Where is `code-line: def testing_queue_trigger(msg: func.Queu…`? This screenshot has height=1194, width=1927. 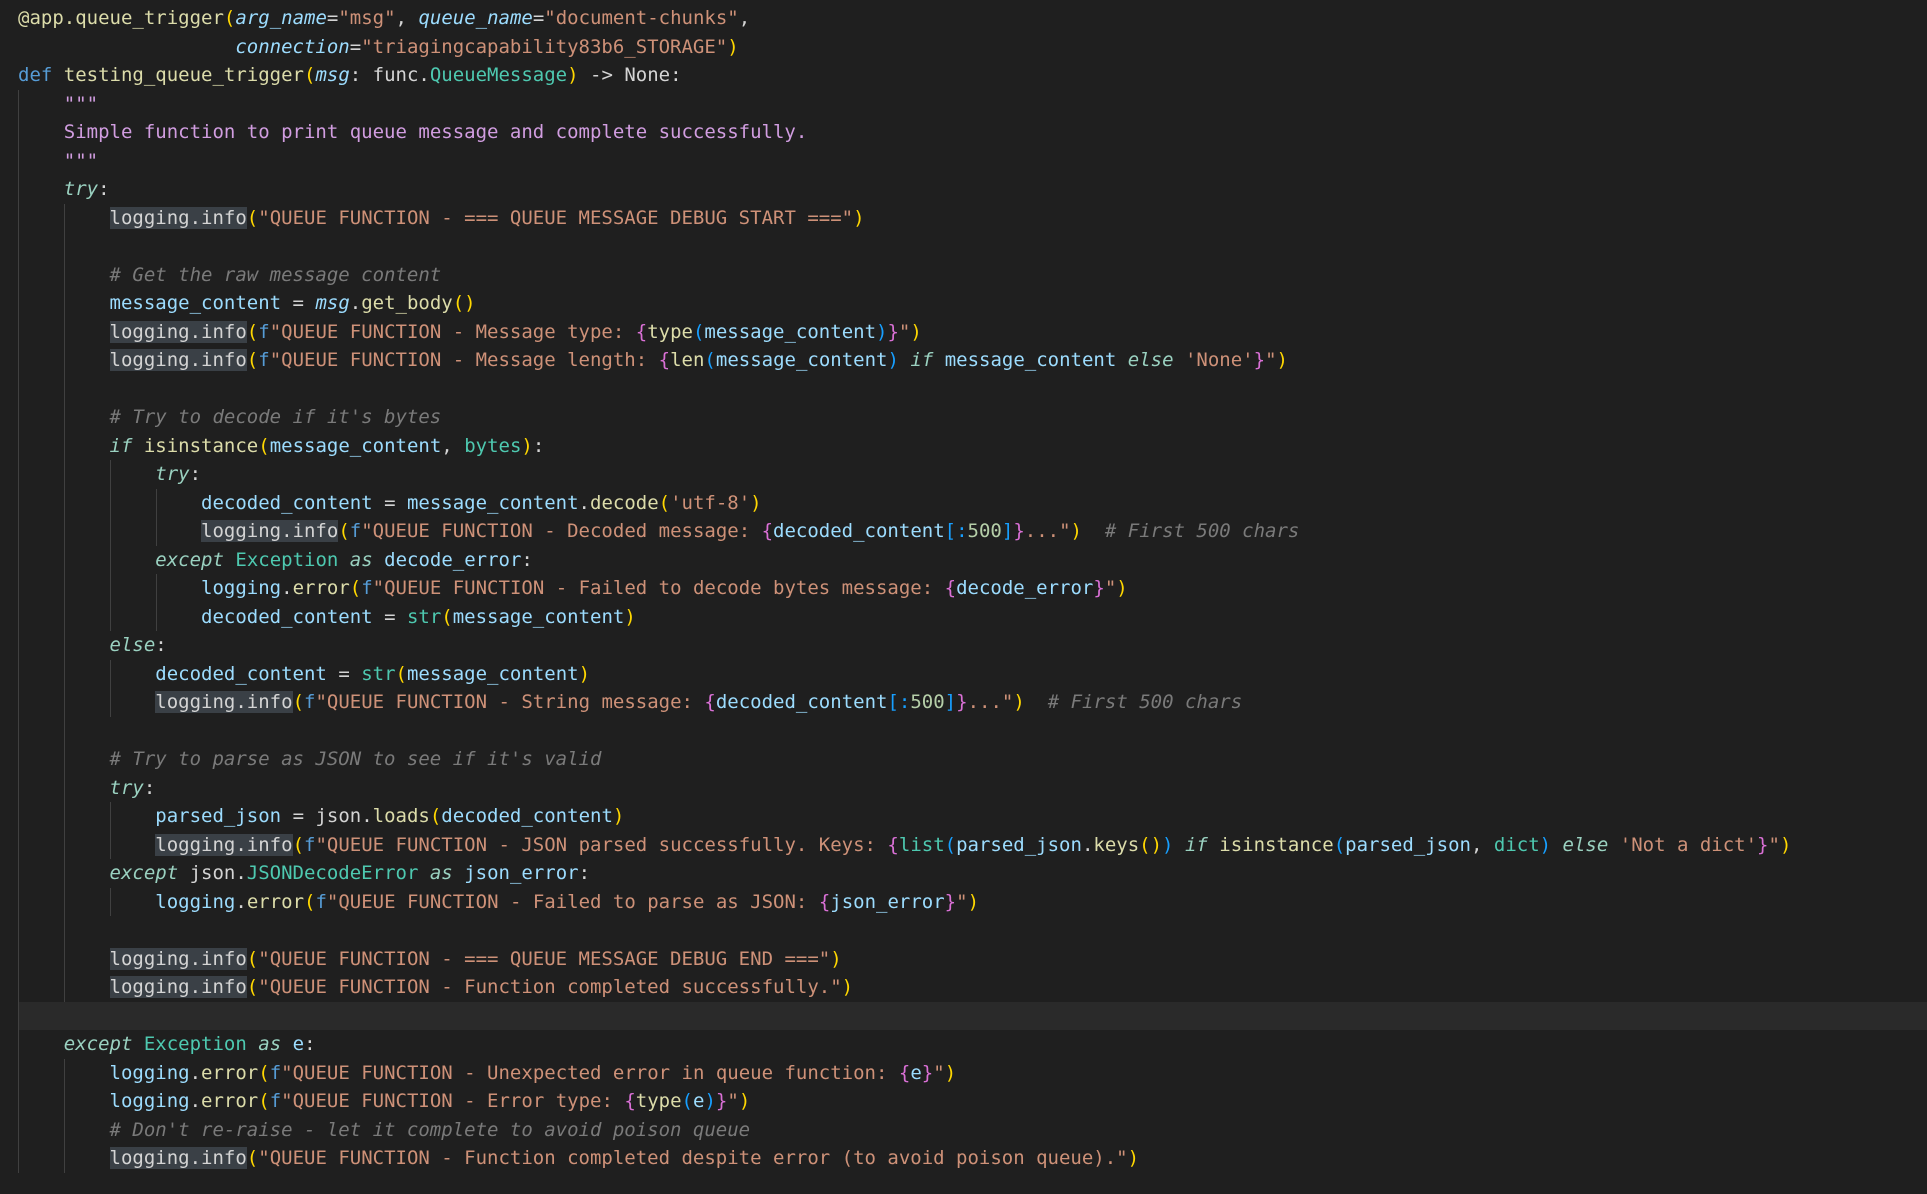 code-line: def testing_queue_trigger(msg: func.Queu… is located at coordinates (972, 75).